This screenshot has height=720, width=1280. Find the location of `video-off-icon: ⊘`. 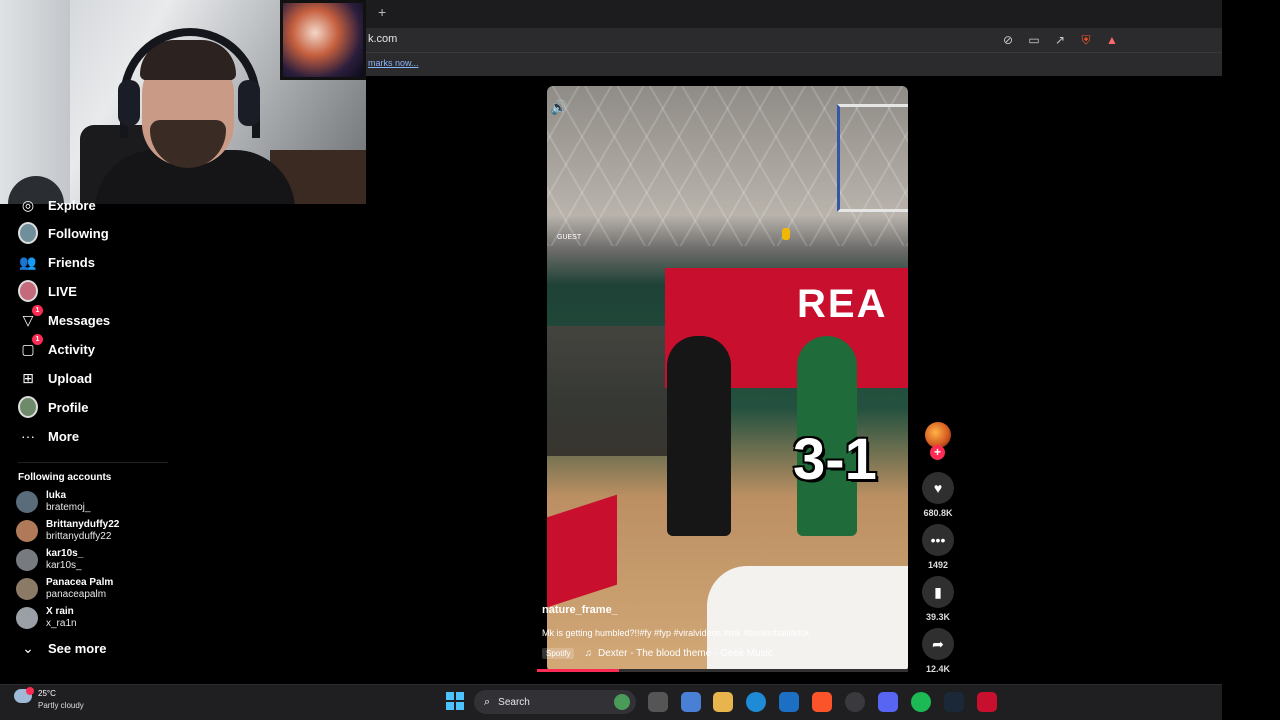

video-off-icon: ⊘ is located at coordinates (1008, 40).